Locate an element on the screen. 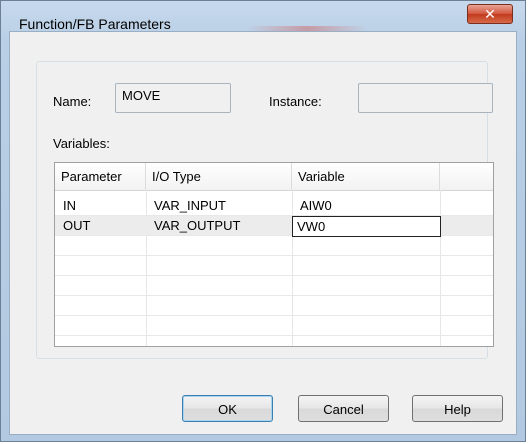 This screenshot has width=528, height=444. variable-cell: AIW0 is located at coordinates (366, 205).